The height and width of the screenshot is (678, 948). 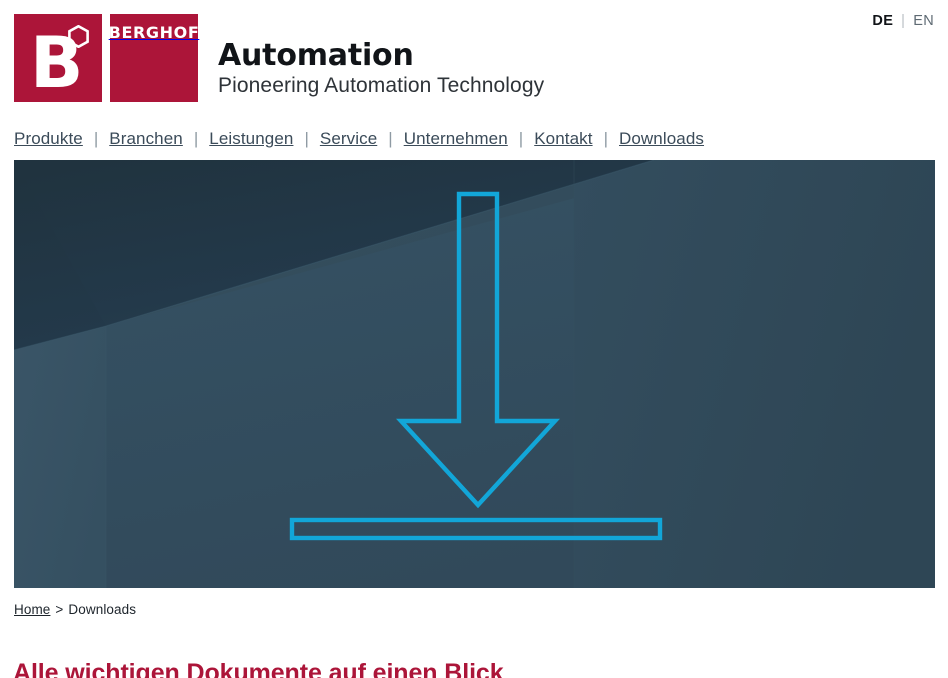 I want to click on language-switcher: DE | EN, so click(x=903, y=21).